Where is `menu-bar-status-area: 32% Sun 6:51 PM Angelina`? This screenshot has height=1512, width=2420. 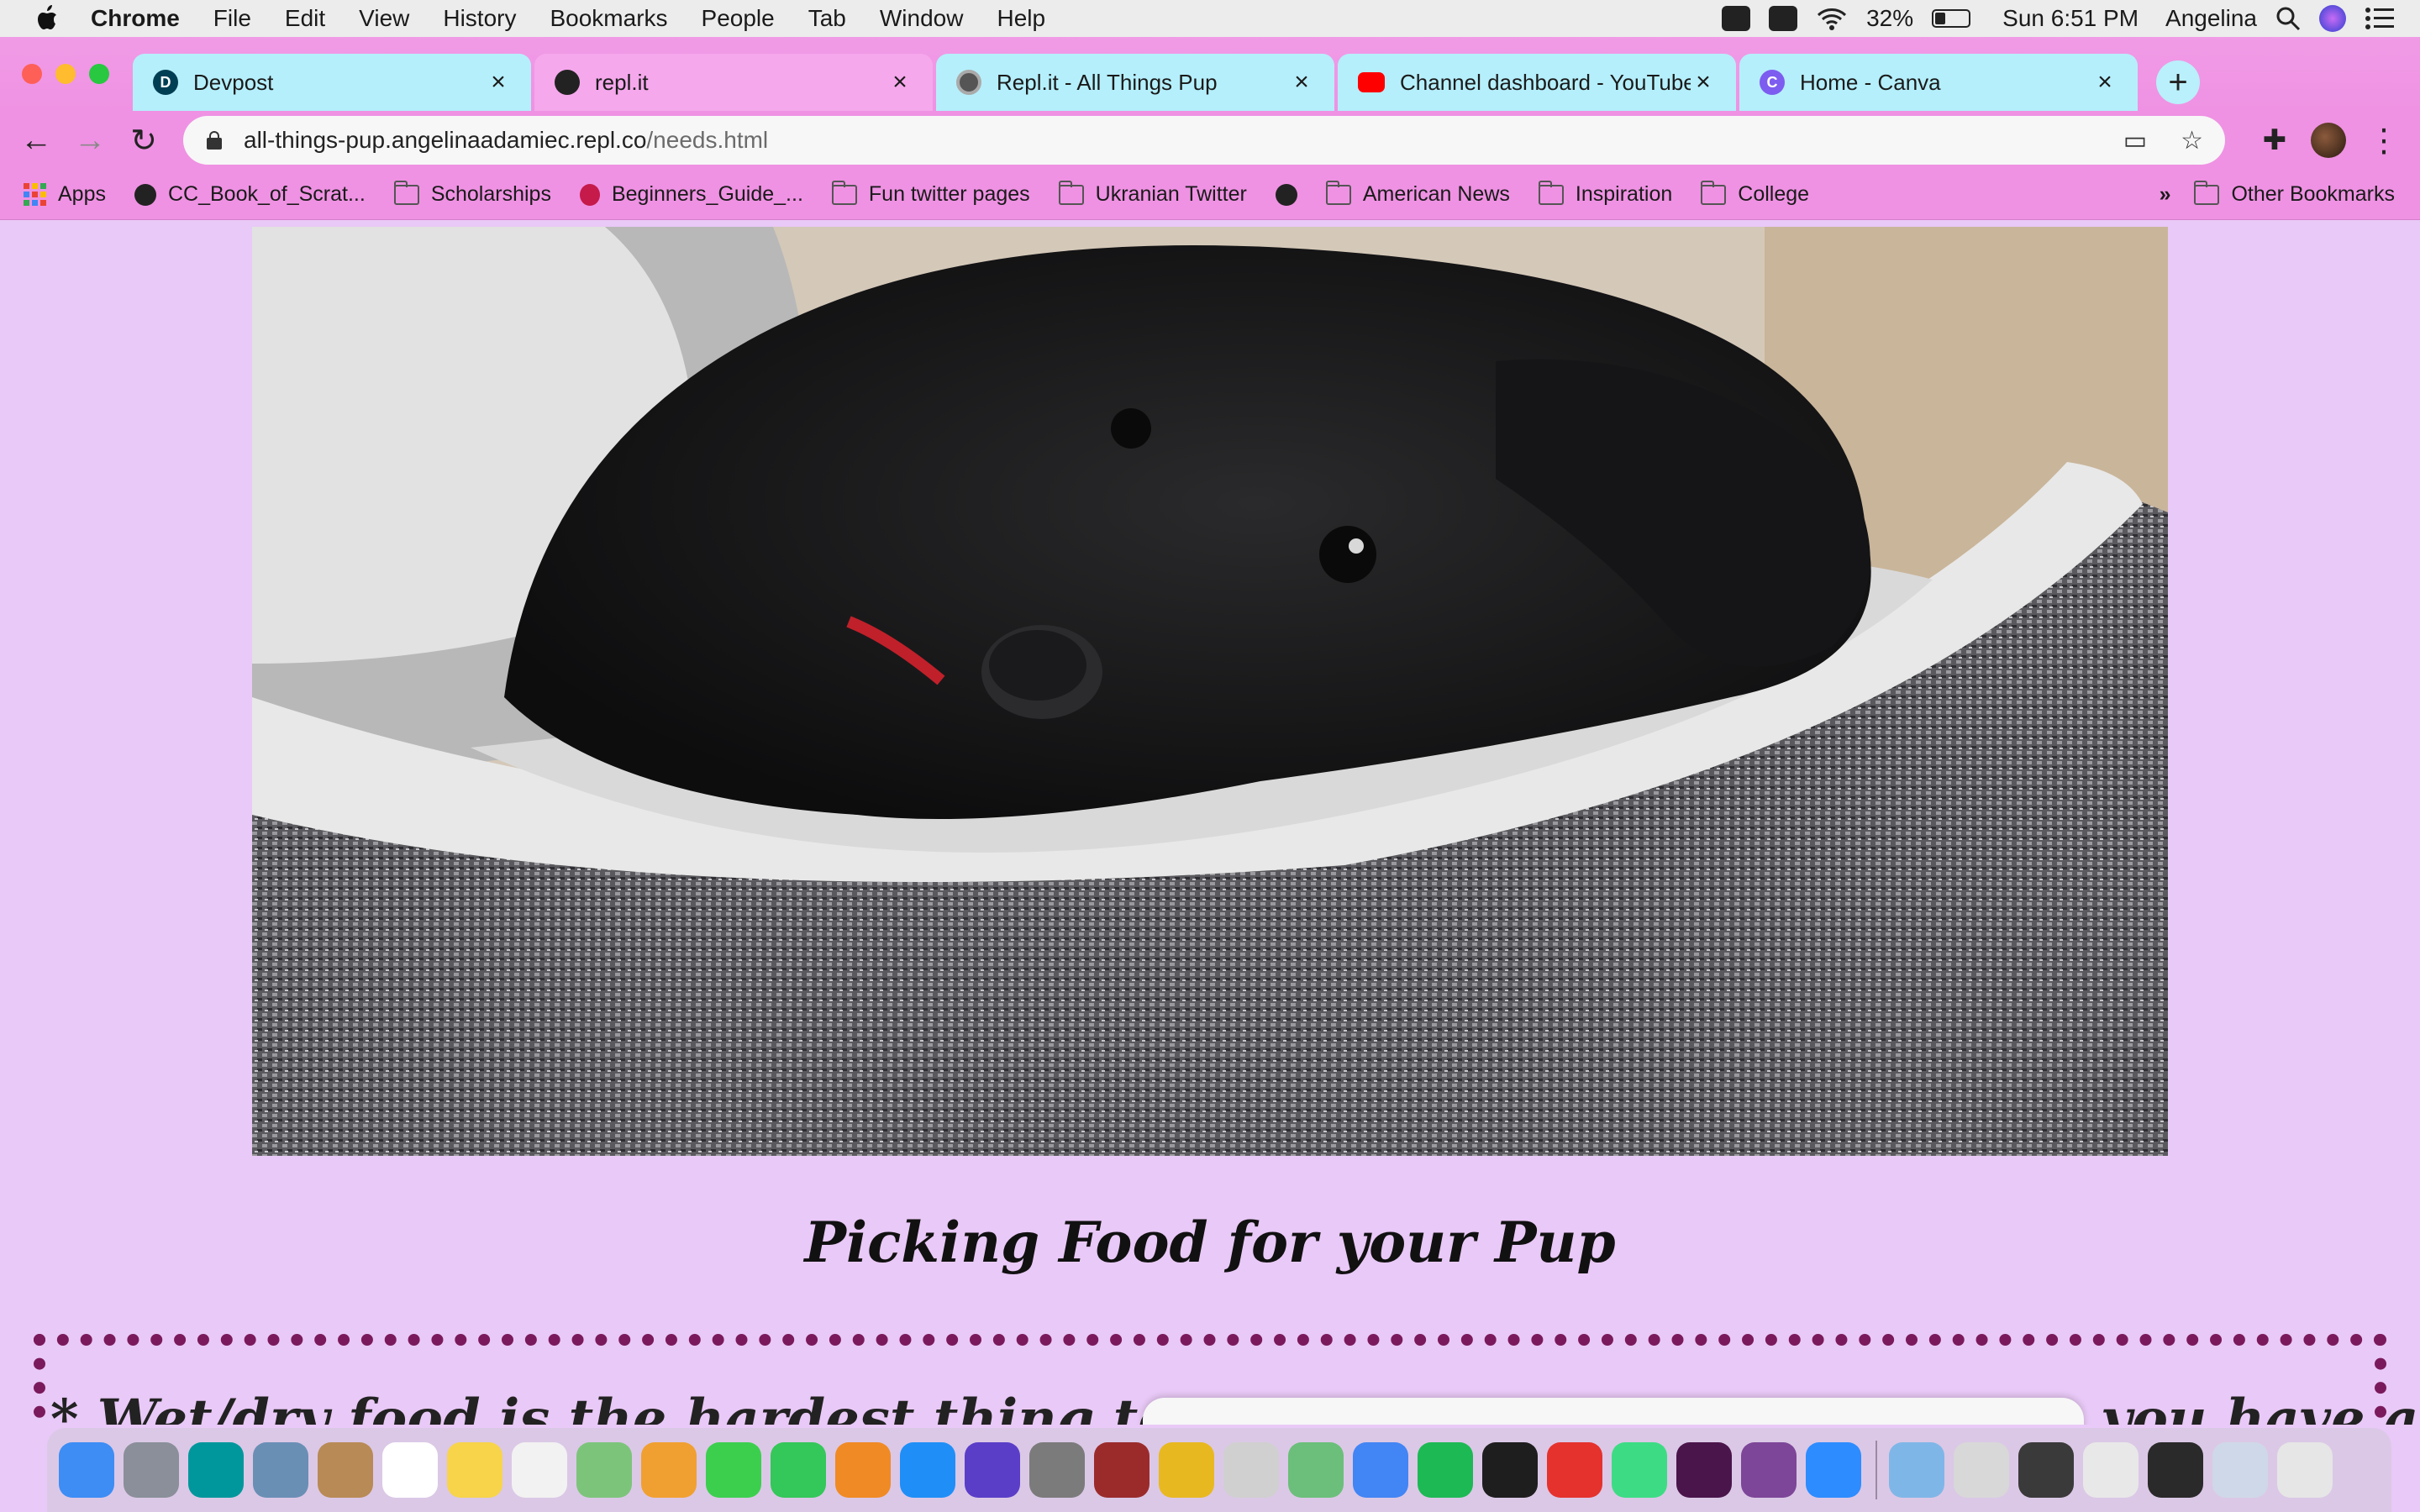
menu-bar-status-area: 32% Sun 6:51 PM Angelina is located at coordinates (2058, 18).